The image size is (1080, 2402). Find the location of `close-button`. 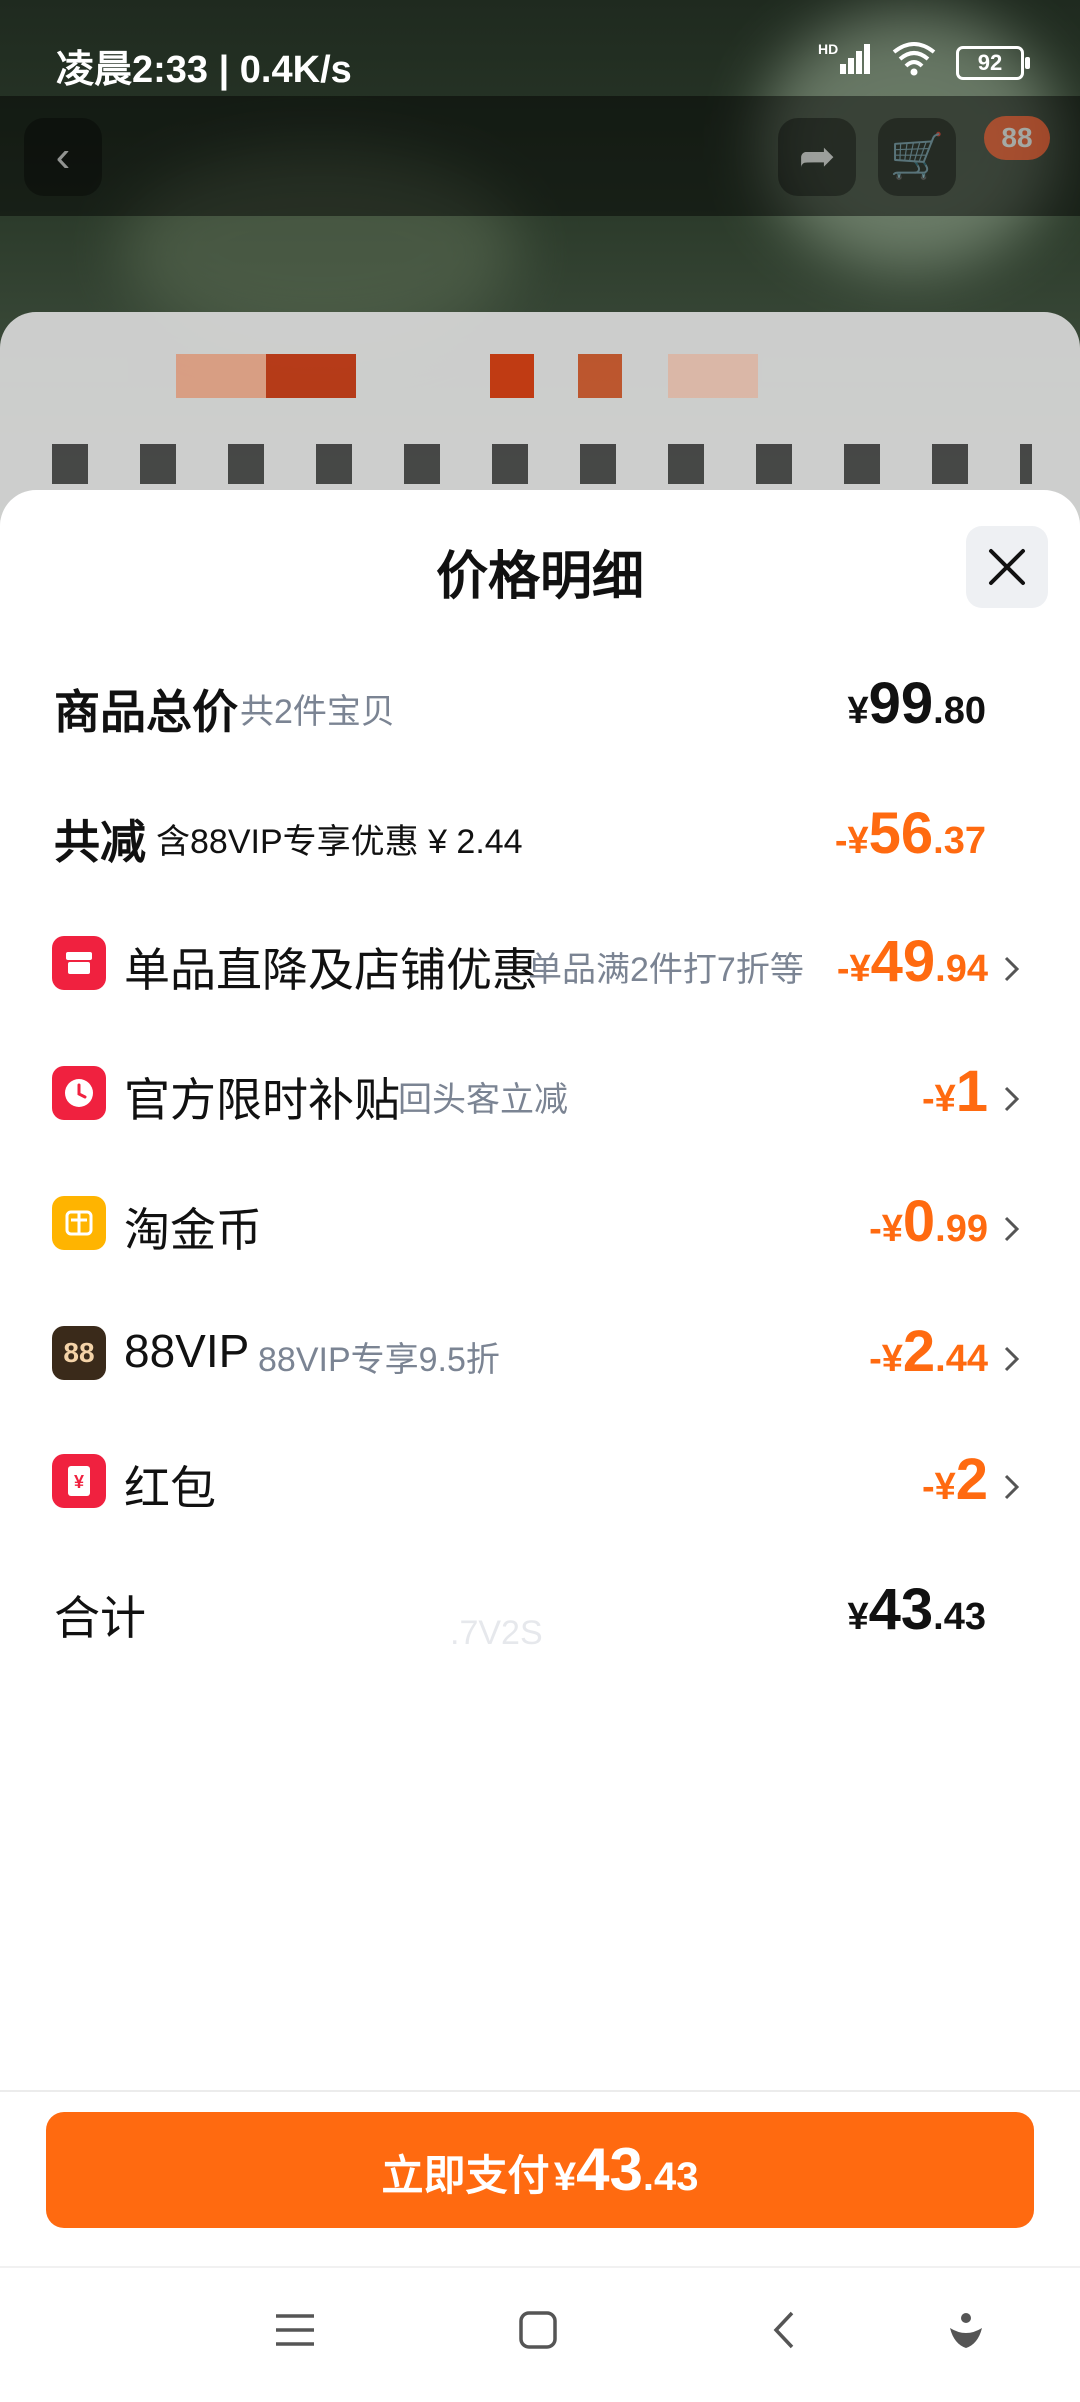

close-button is located at coordinates (1007, 567).